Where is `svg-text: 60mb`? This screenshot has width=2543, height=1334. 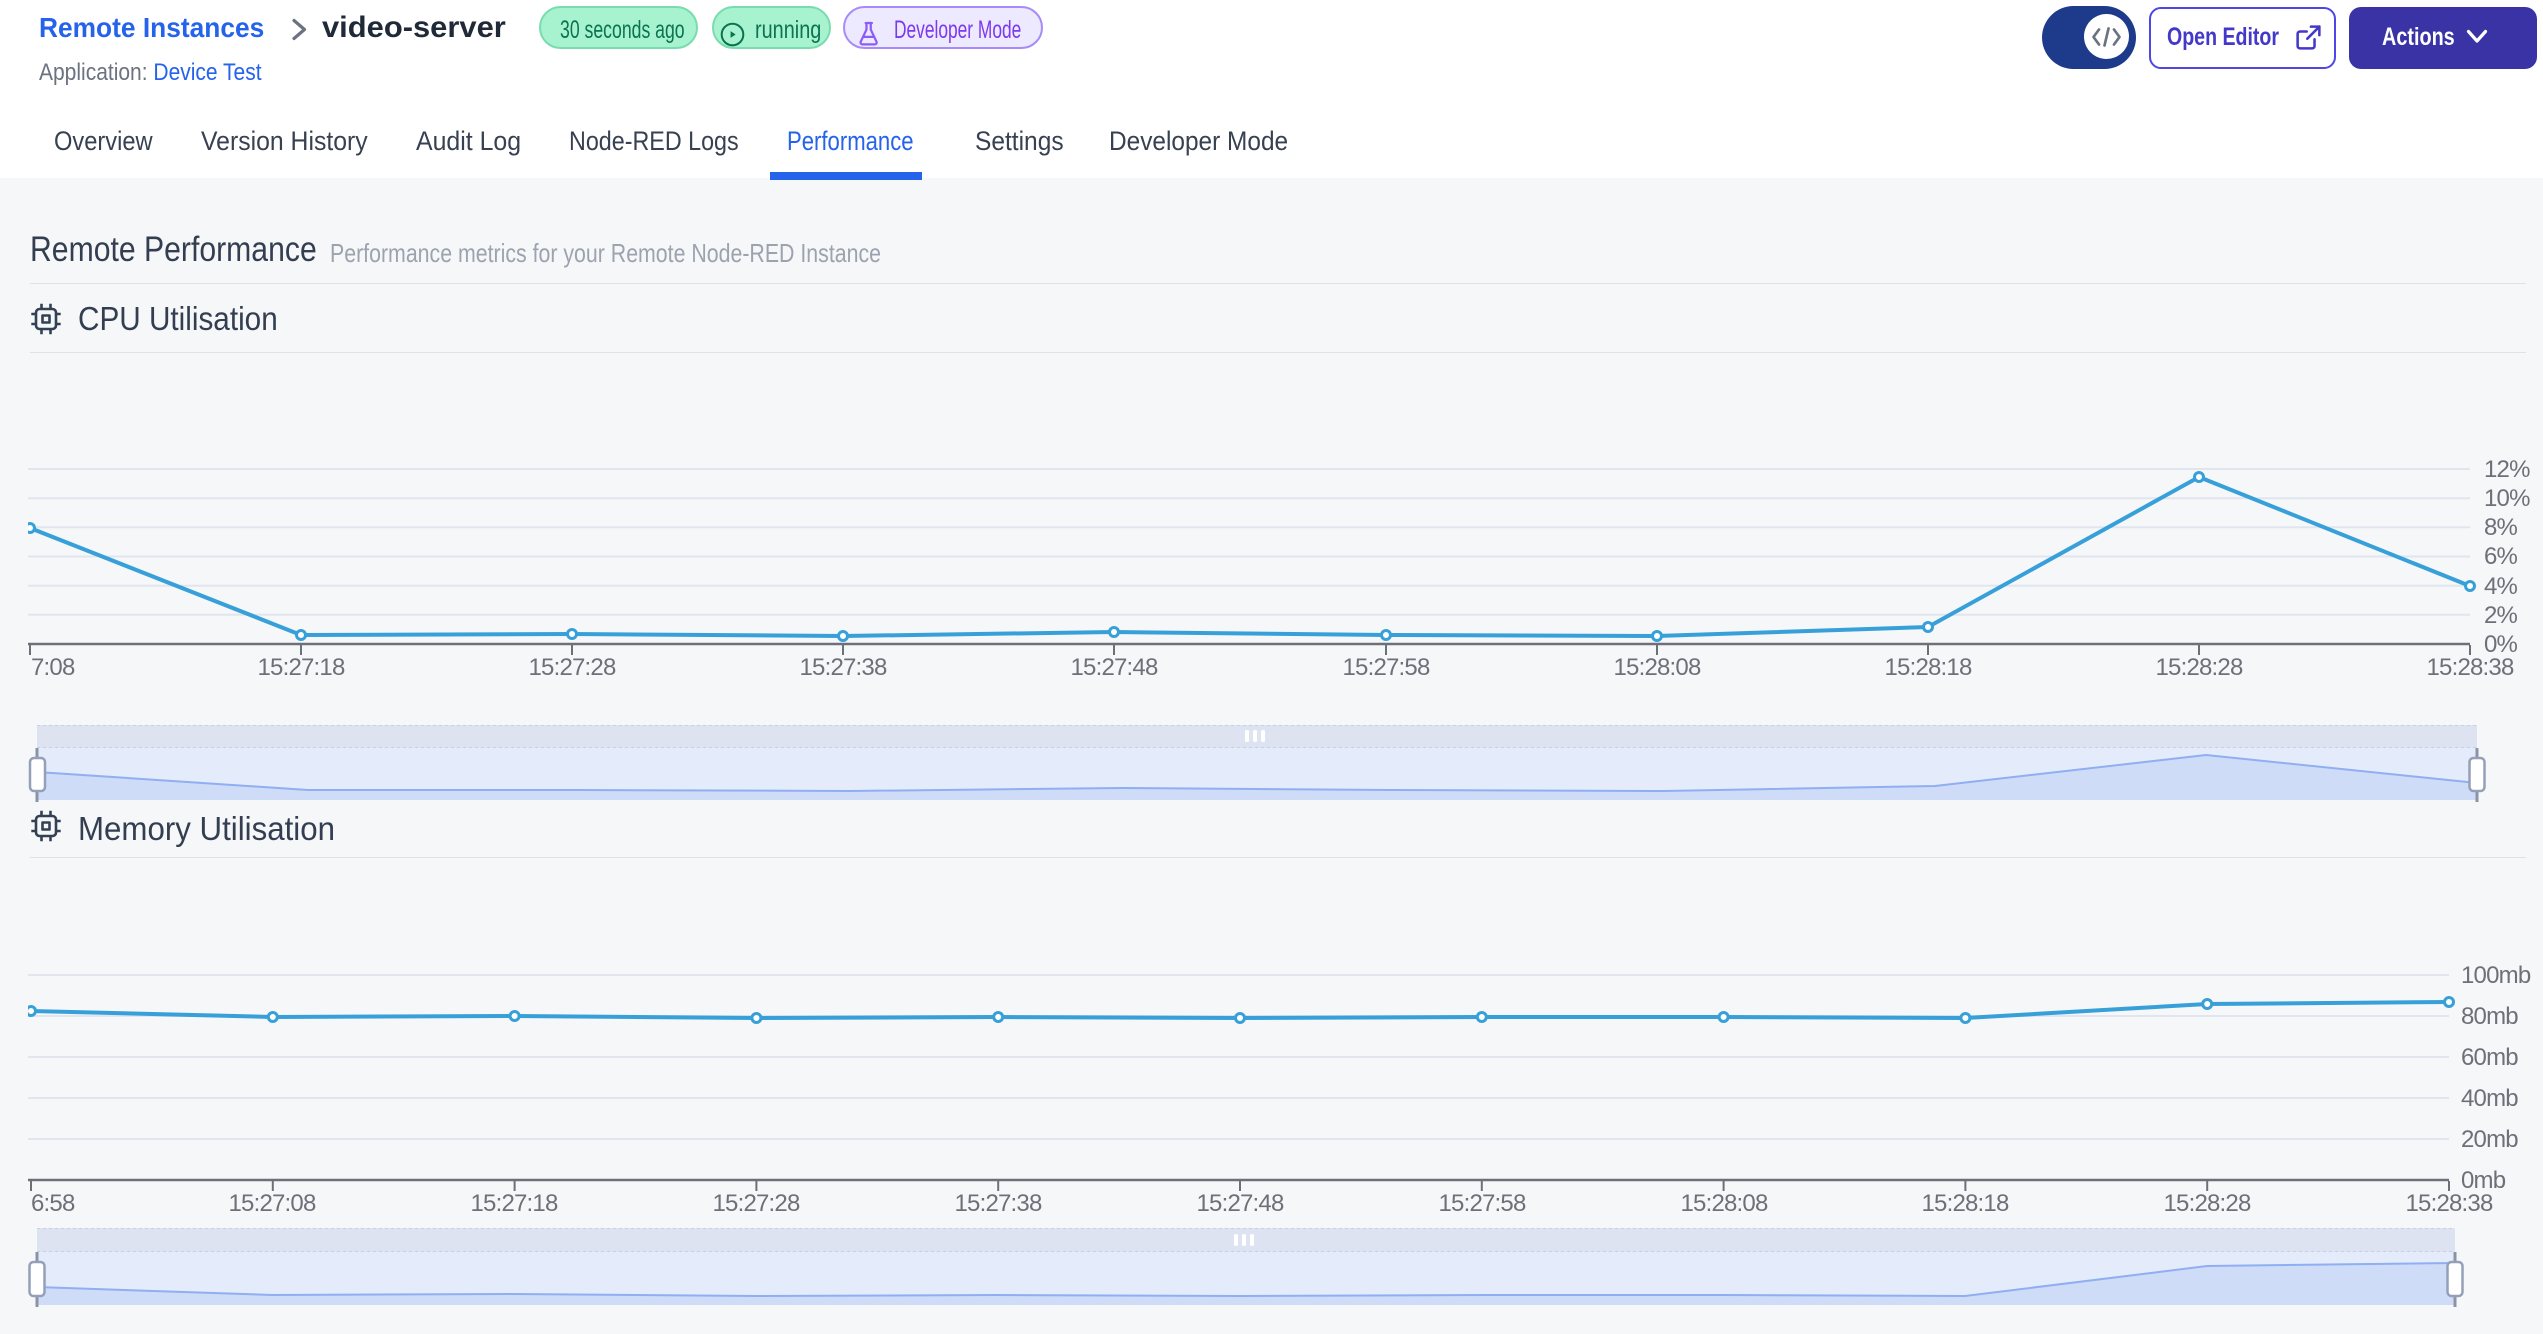
svg-text: 60mb is located at coordinates (2489, 1057).